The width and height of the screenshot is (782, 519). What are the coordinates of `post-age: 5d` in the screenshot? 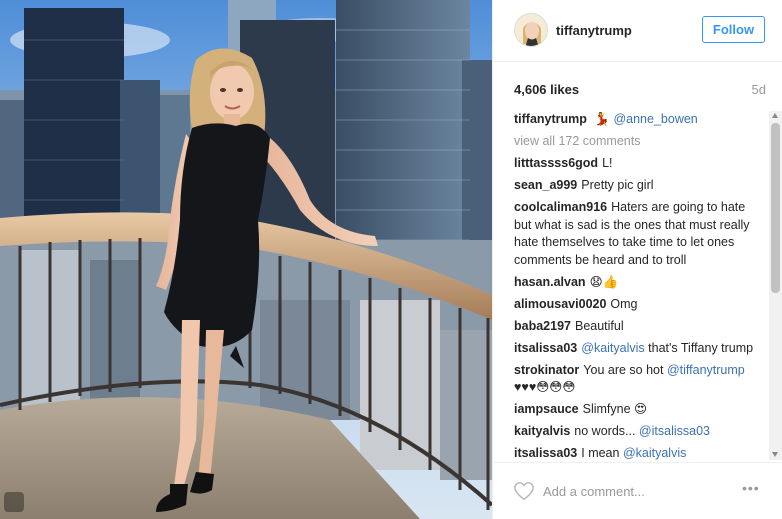 It's located at (759, 89).